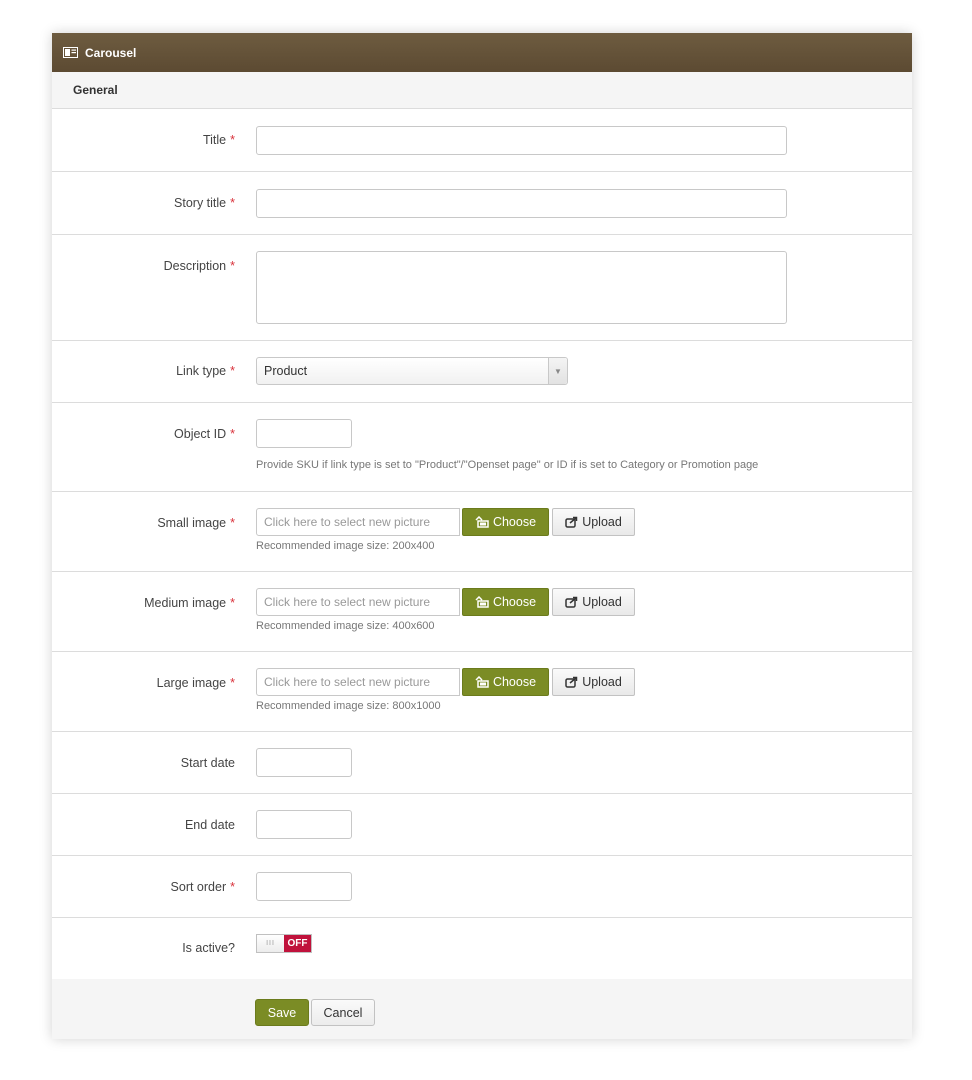  What do you see at coordinates (345, 626) in the screenshot?
I see `medium-image-help: Recommended image size: 400x600` at bounding box center [345, 626].